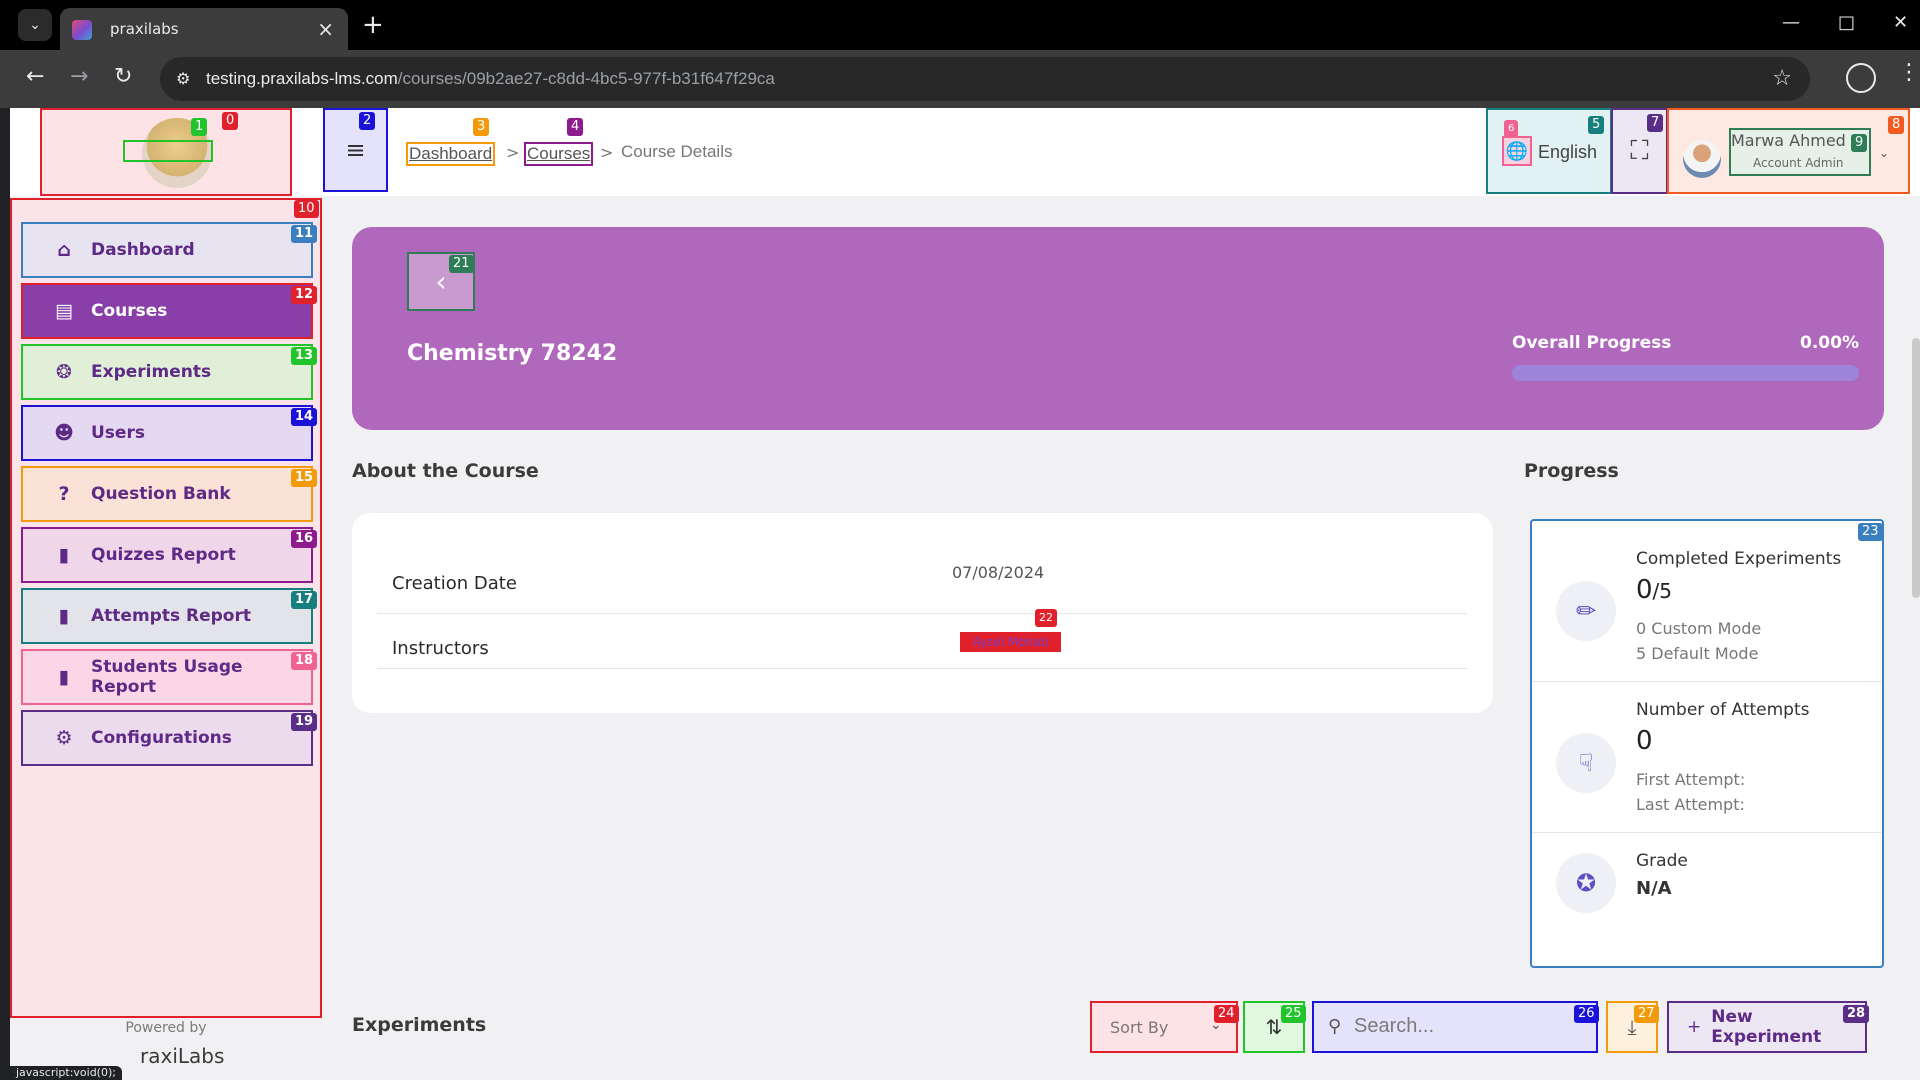  I want to click on badge-3: 3, so click(481, 127).